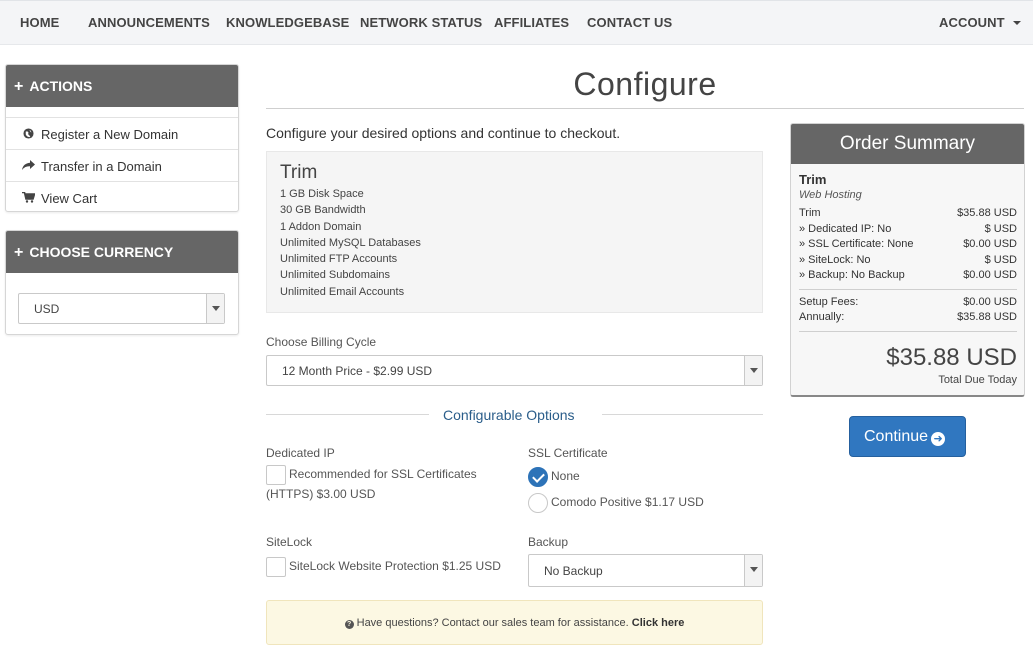 The image size is (1033, 647). I want to click on currency-select-value: USD, so click(47, 309).